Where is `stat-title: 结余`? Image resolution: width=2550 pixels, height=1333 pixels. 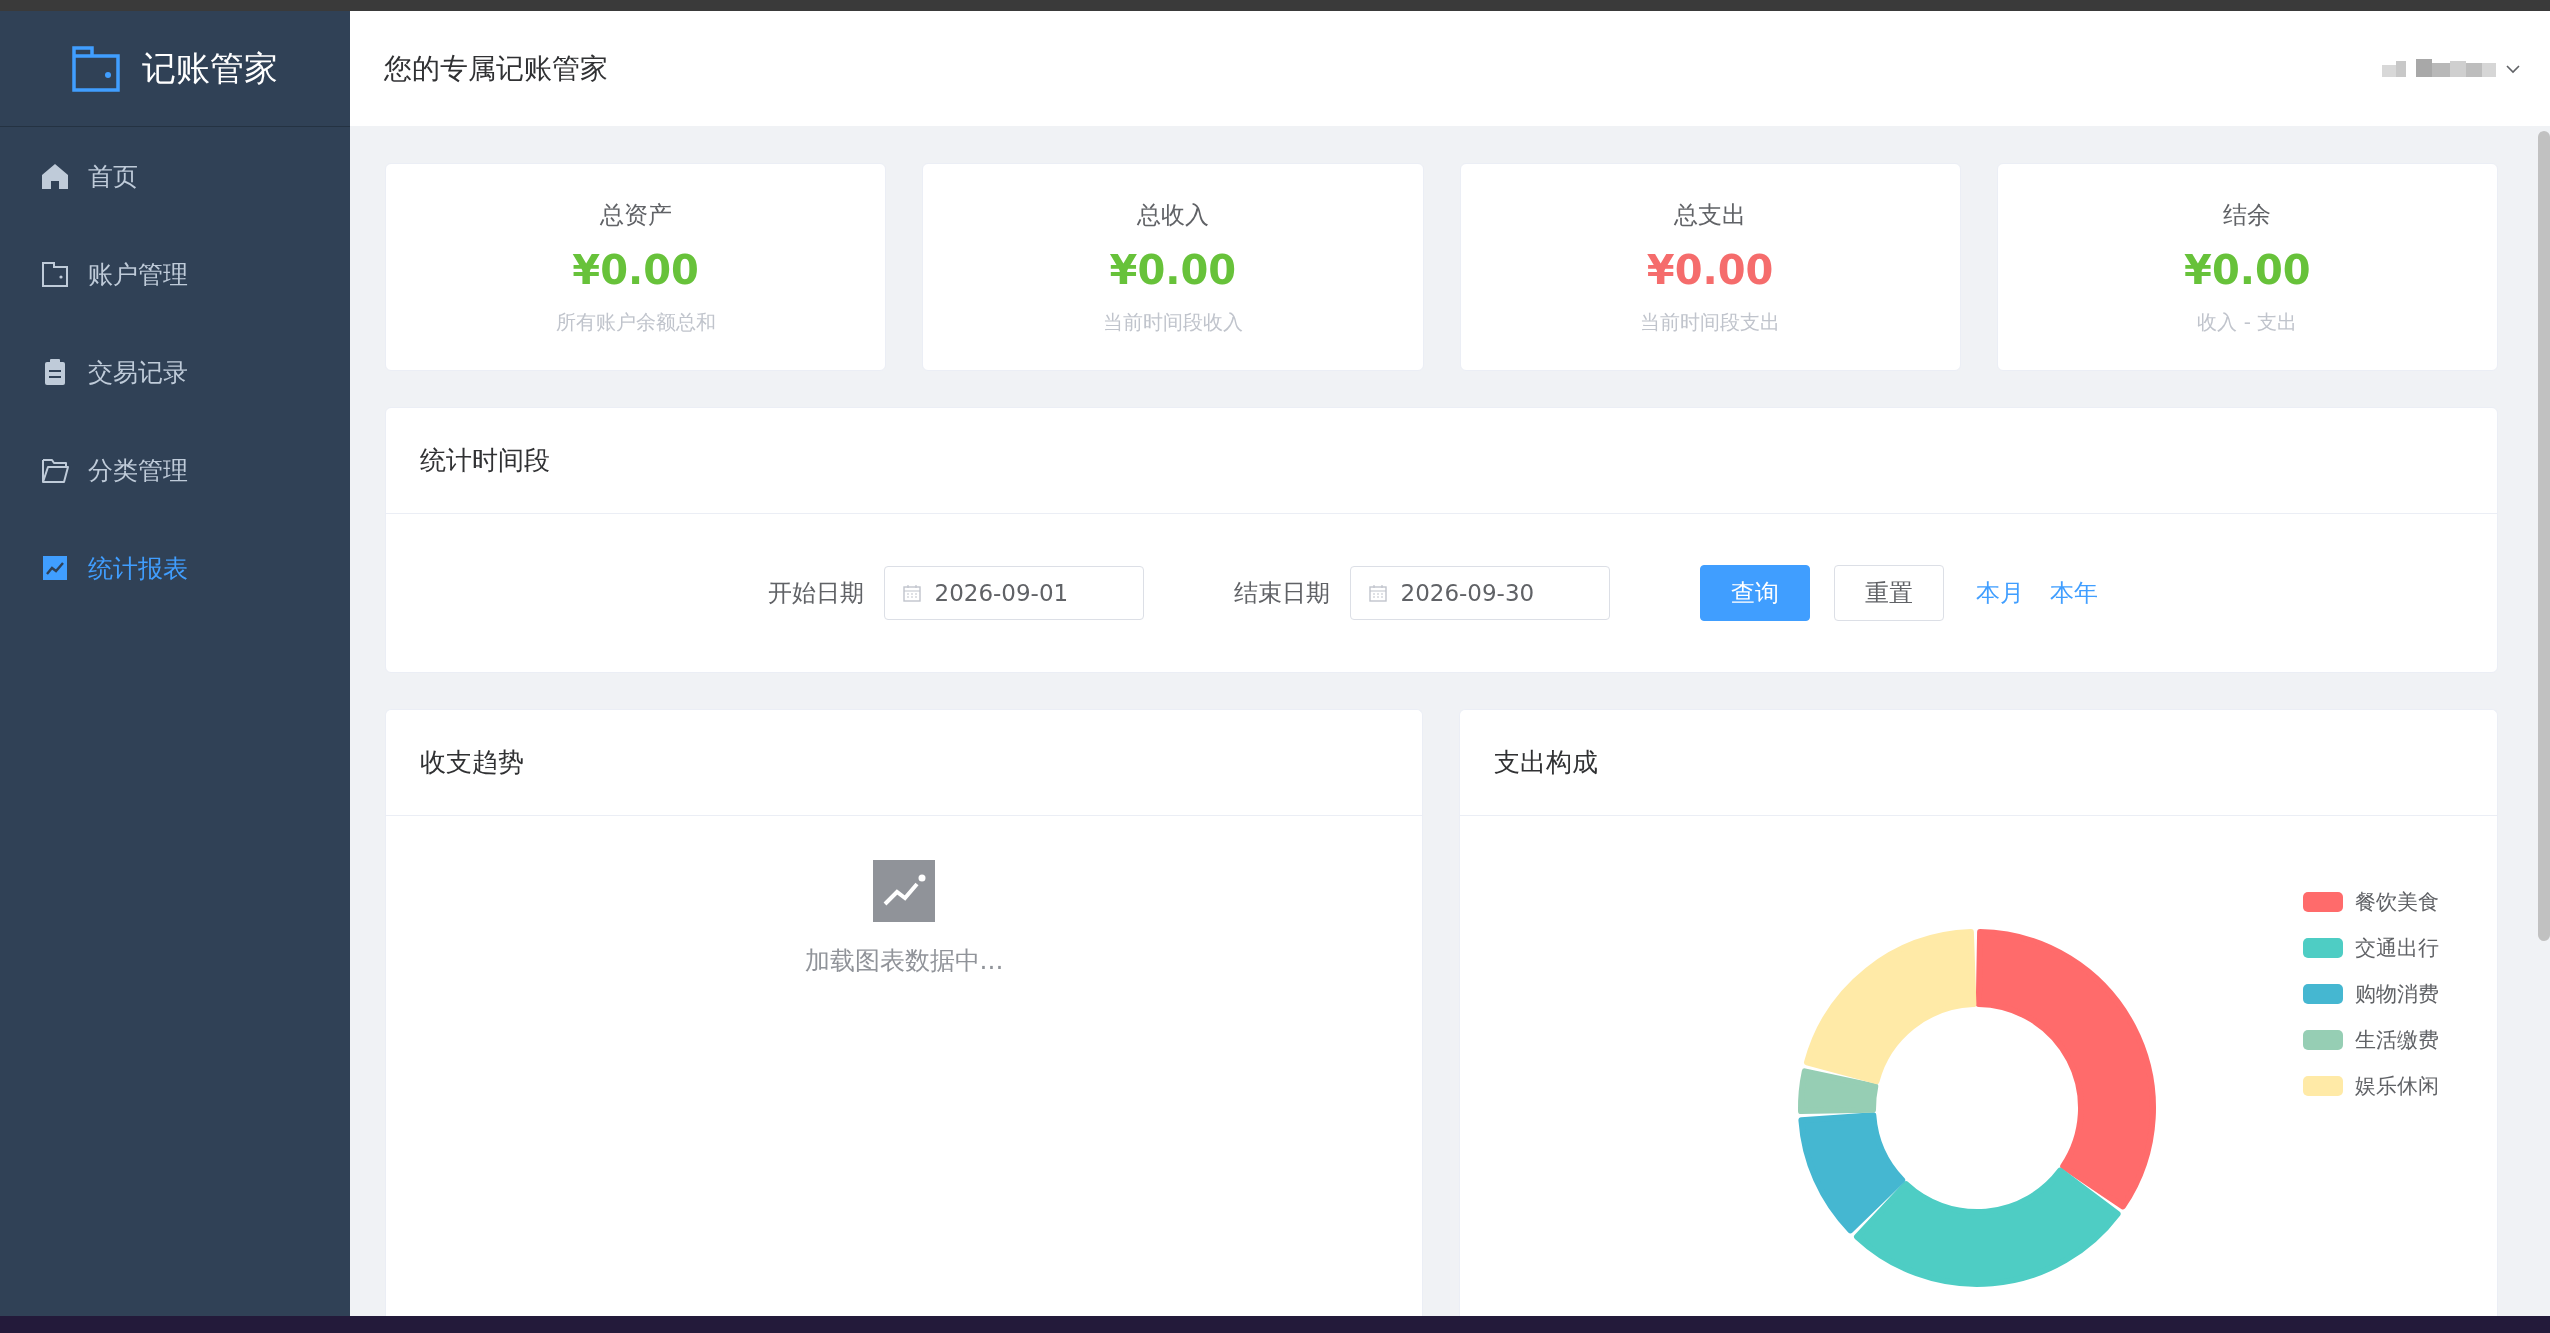
stat-title: 结余 is located at coordinates (2247, 215).